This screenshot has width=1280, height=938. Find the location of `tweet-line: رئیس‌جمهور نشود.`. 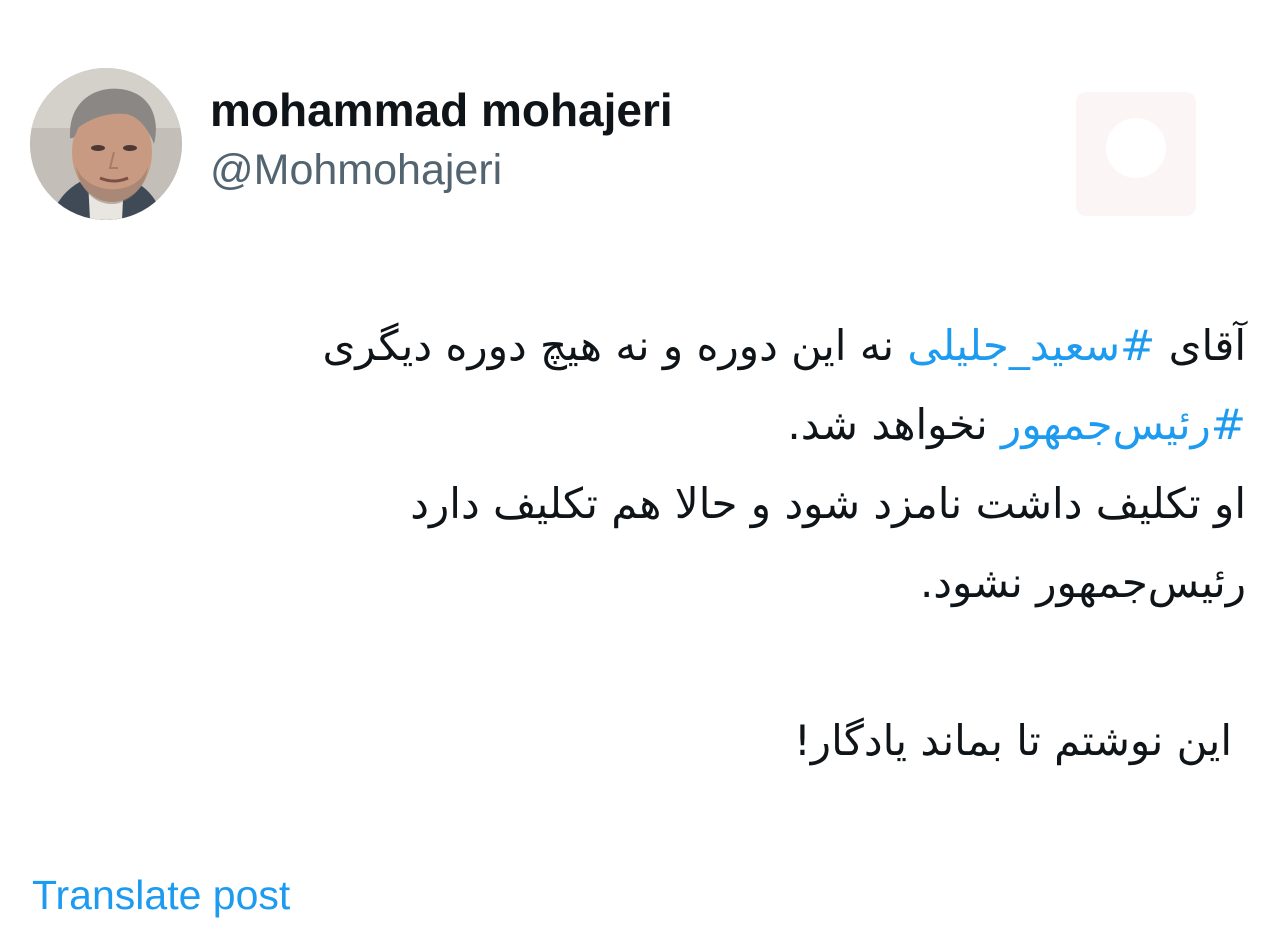

tweet-line: رئیس‌جمهور نشود. is located at coordinates (1082, 582).